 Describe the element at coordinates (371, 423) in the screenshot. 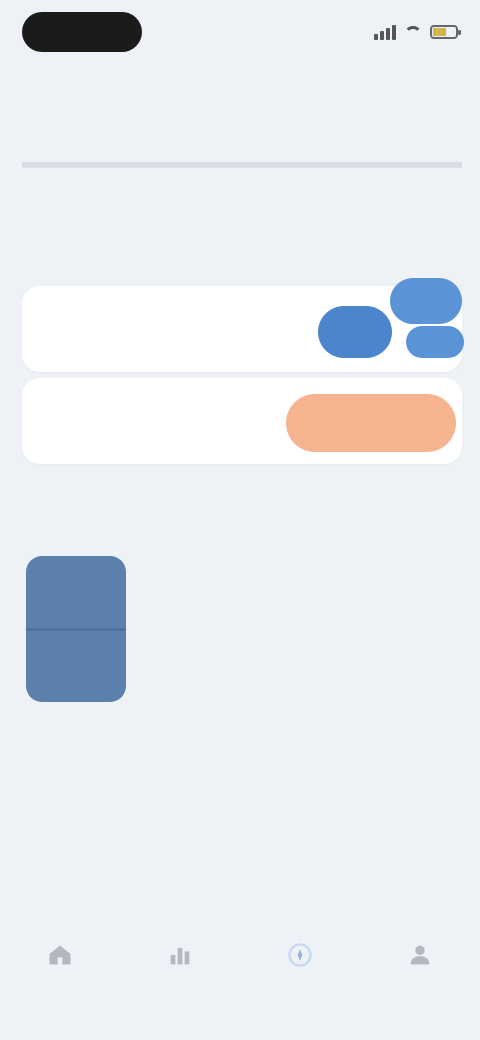

I see `orange-chip` at that location.